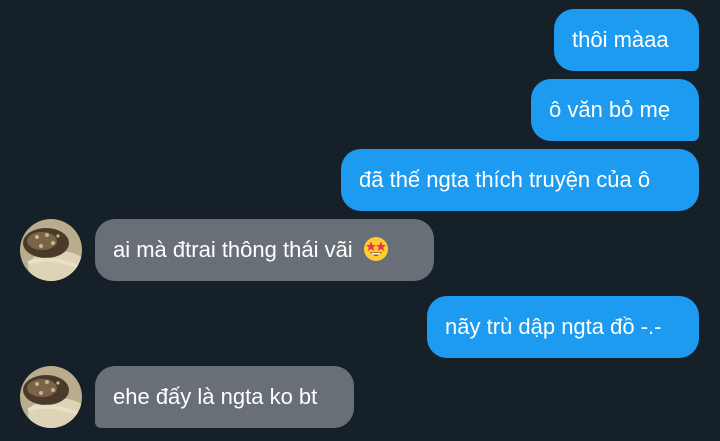 Image resolution: width=720 pixels, height=441 pixels. I want to click on star-struck-emoji, so click(375, 249).